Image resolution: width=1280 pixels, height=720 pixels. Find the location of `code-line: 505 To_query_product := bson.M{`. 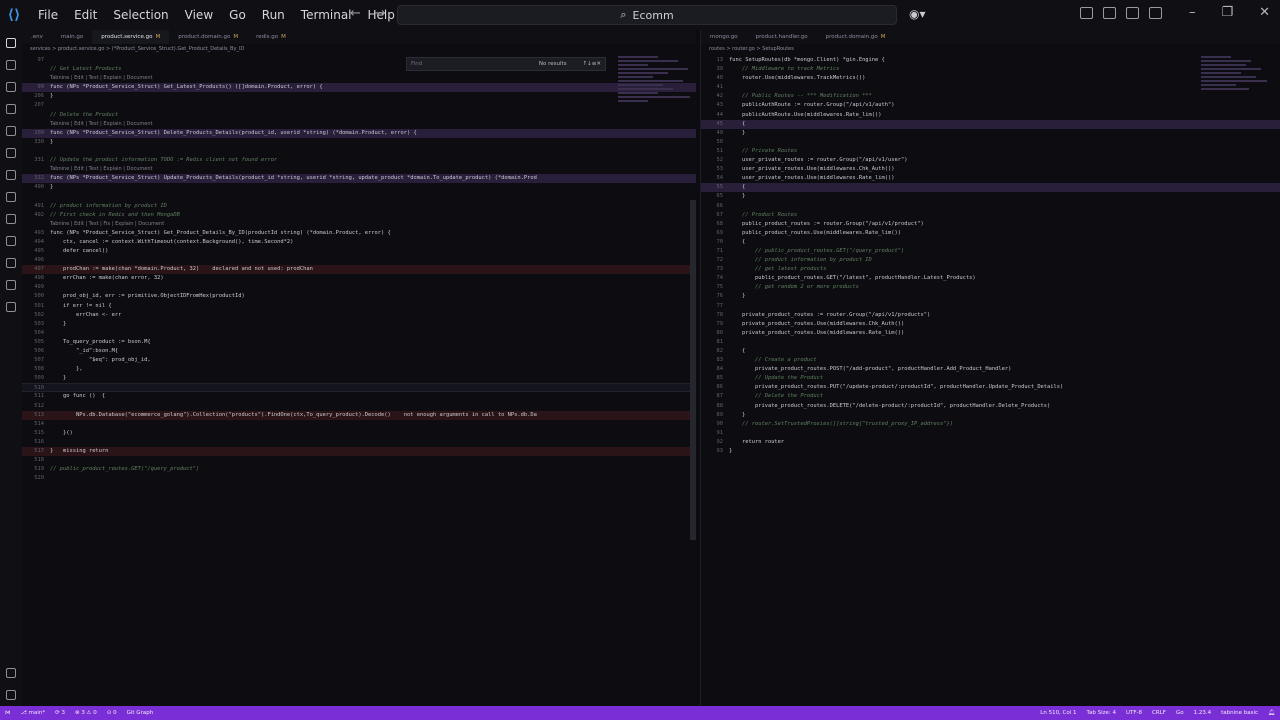

code-line: 505 To_query_product := bson.M{ is located at coordinates (359, 342).